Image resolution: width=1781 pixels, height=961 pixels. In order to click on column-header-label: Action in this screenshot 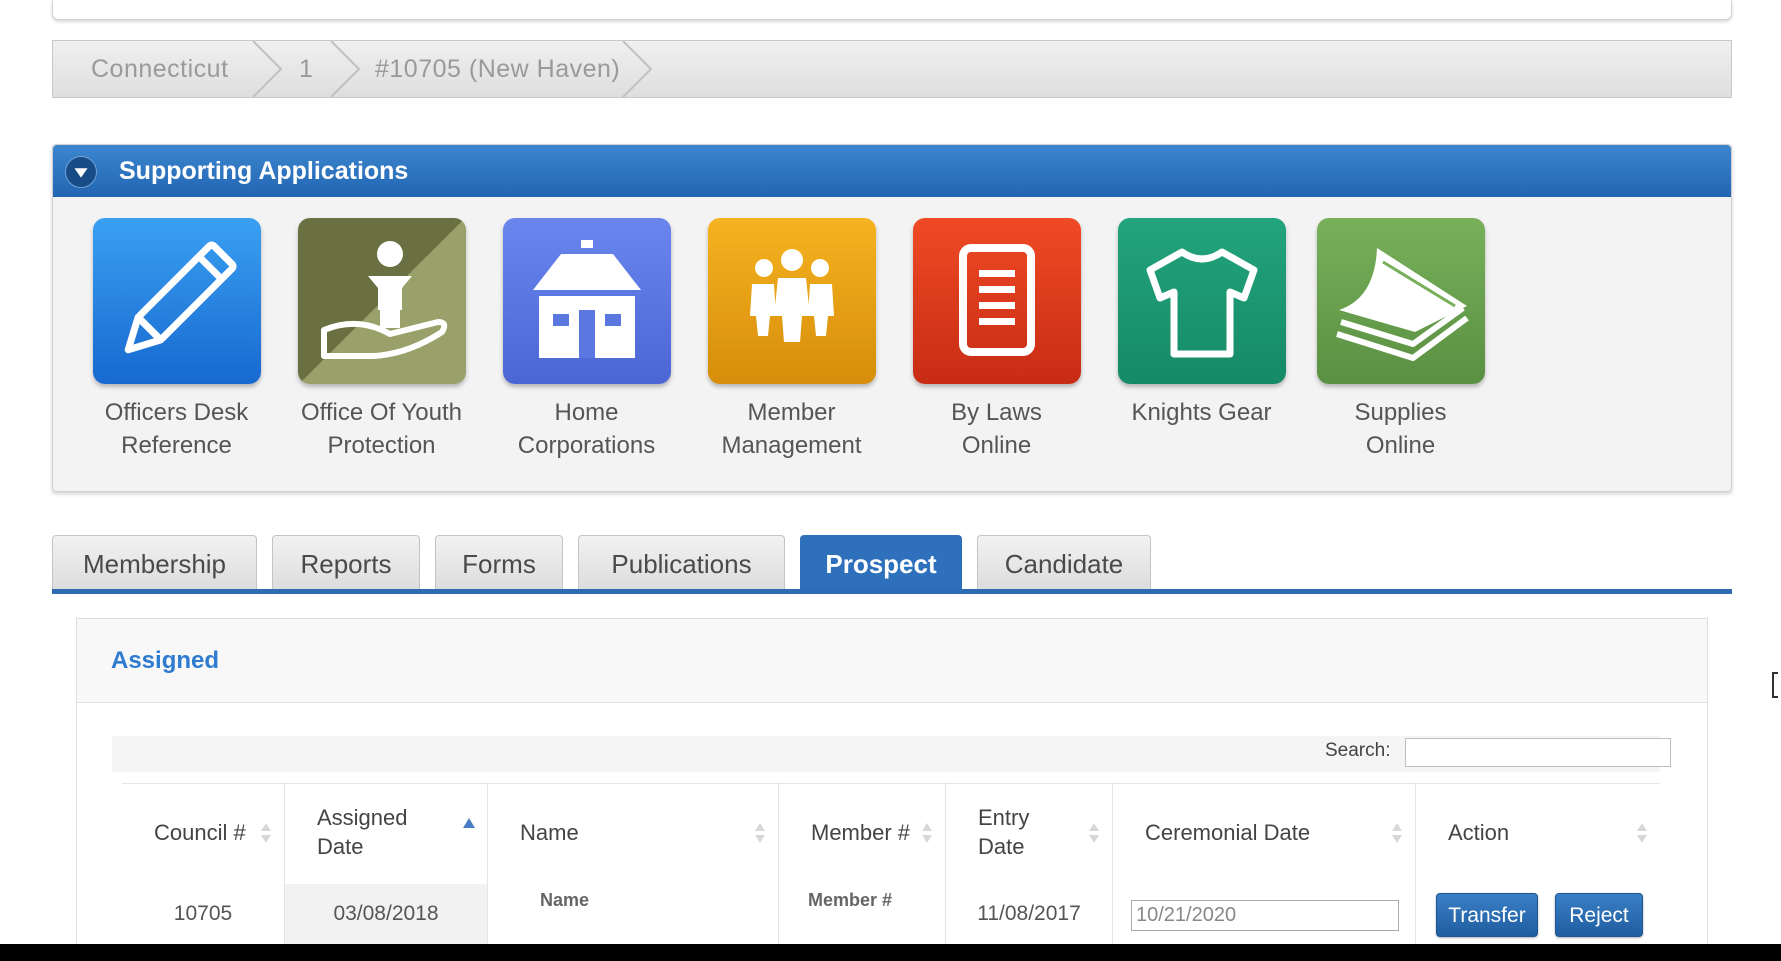, I will do `click(1479, 832)`.